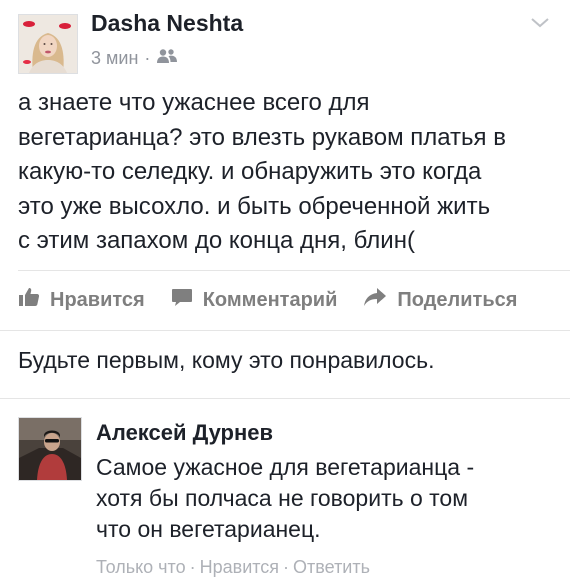 The width and height of the screenshot is (570, 583). I want to click on comment-author-name: Алексей Дурнев, so click(326, 433).